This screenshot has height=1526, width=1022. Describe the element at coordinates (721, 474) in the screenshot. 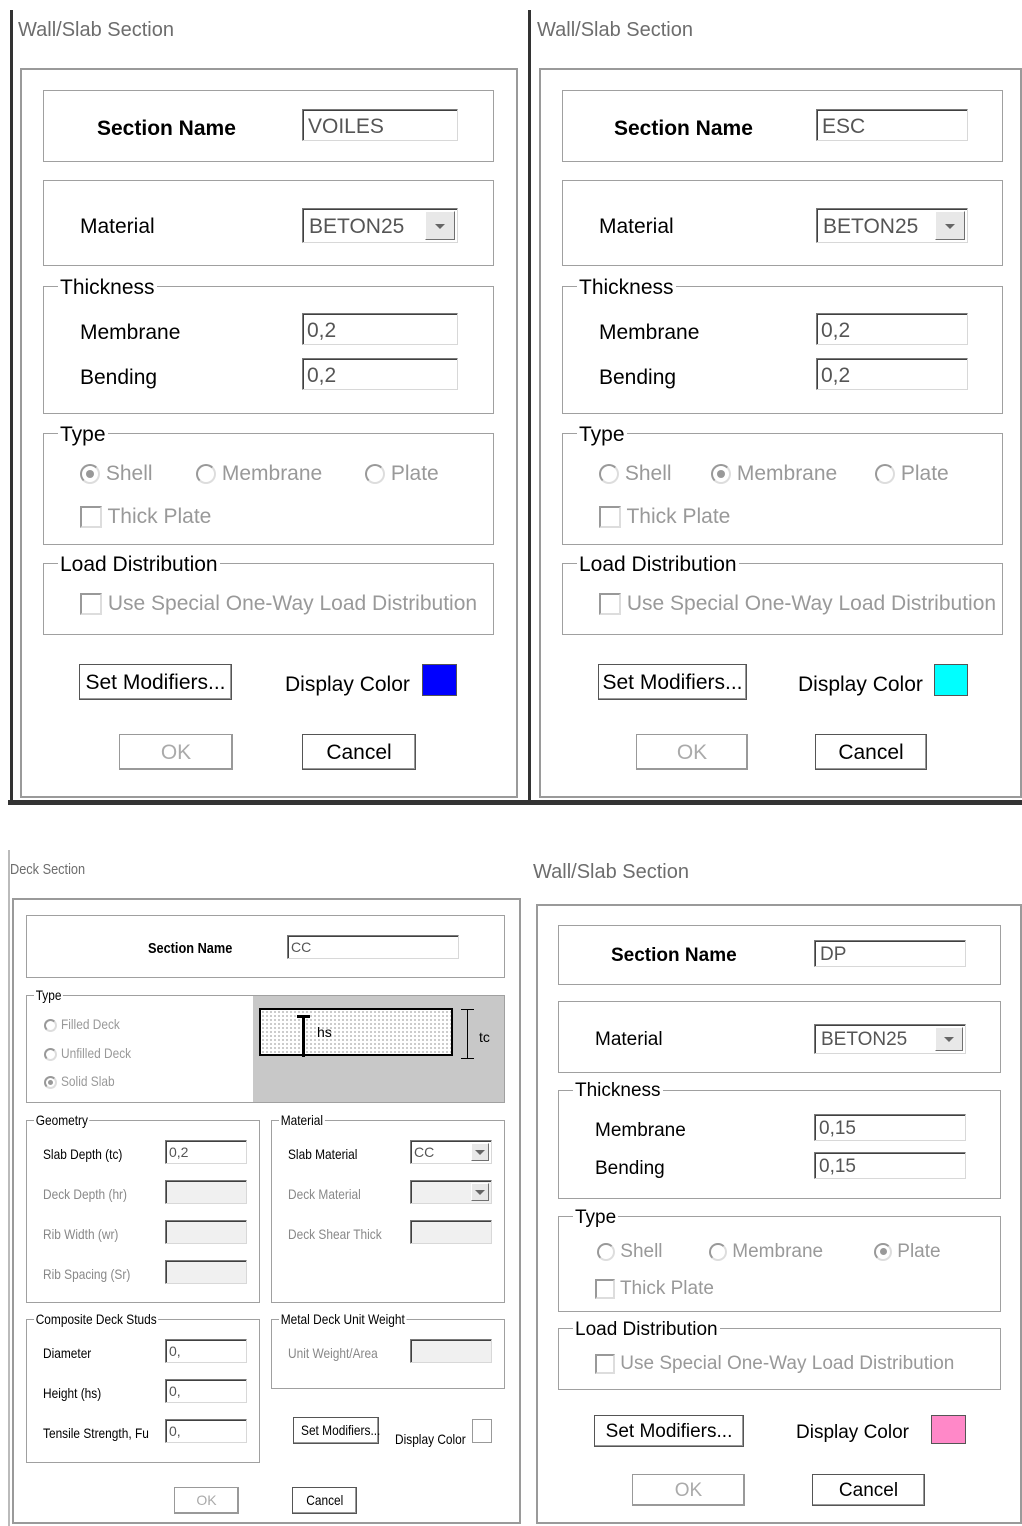

I see `radio-selected-dot` at that location.